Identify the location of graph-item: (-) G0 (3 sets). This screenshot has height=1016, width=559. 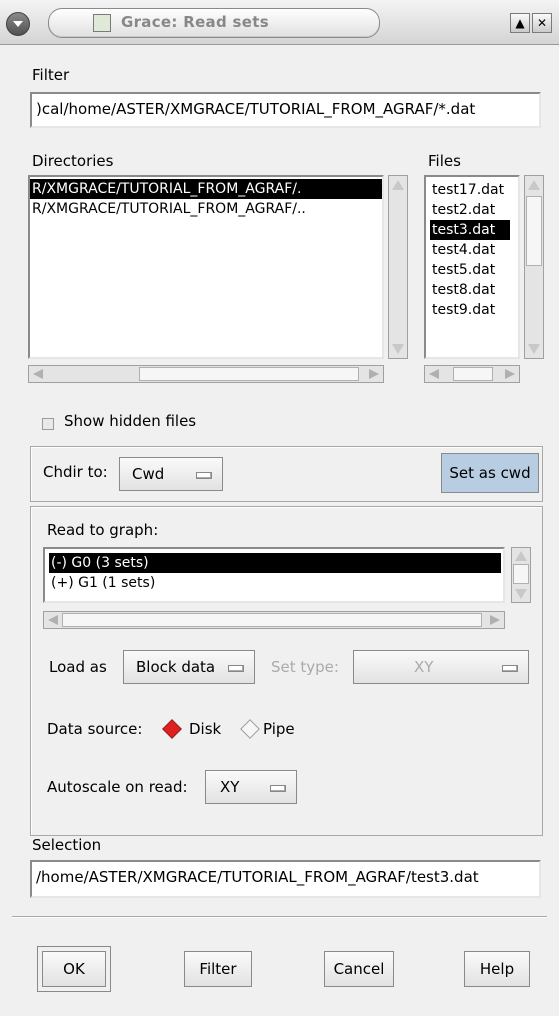
(275, 563).